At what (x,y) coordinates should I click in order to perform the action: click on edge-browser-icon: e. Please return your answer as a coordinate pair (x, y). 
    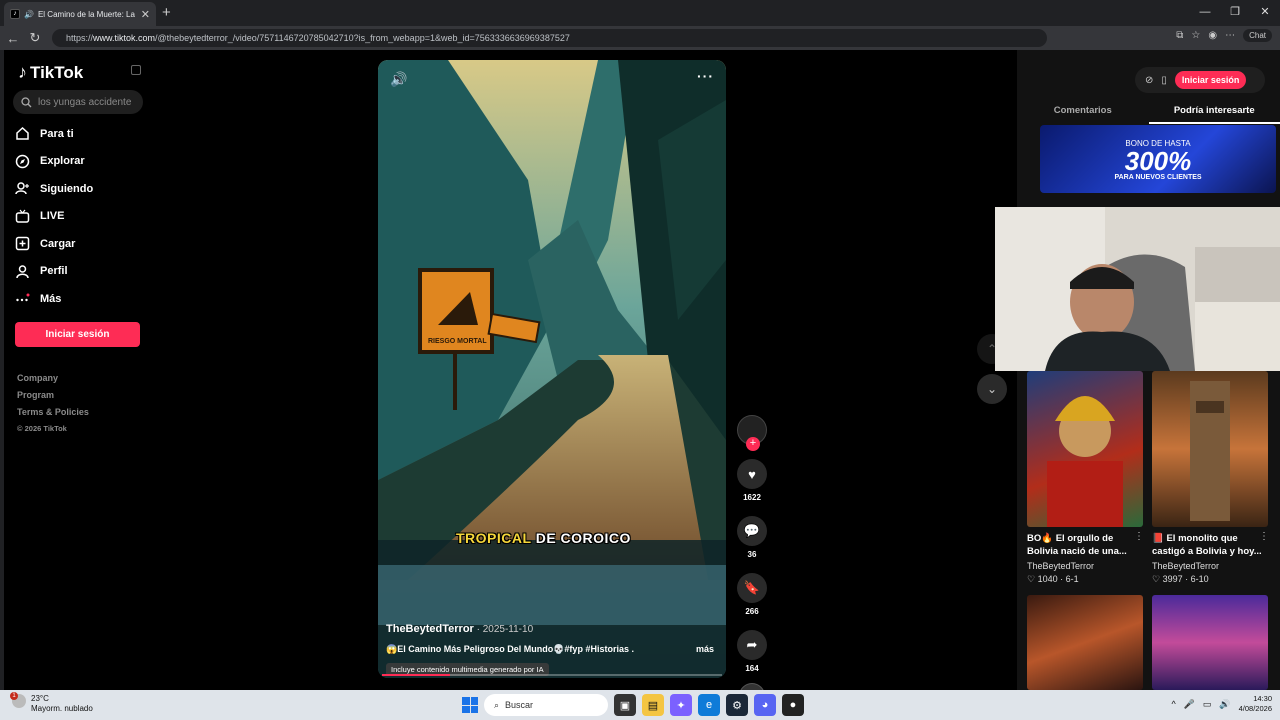
    Looking at the image, I should click on (709, 705).